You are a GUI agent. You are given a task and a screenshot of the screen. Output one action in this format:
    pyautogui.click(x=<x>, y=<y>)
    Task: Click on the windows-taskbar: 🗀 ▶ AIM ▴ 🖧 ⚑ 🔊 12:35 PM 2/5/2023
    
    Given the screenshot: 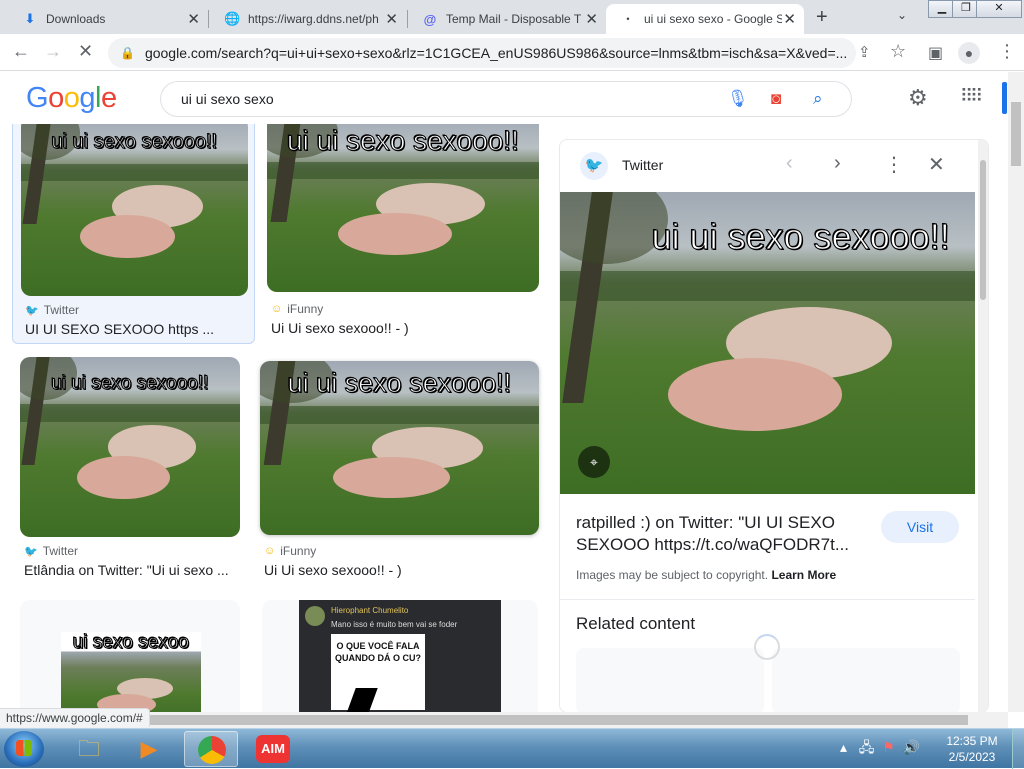 What is the action you would take?
    pyautogui.click(x=512, y=748)
    